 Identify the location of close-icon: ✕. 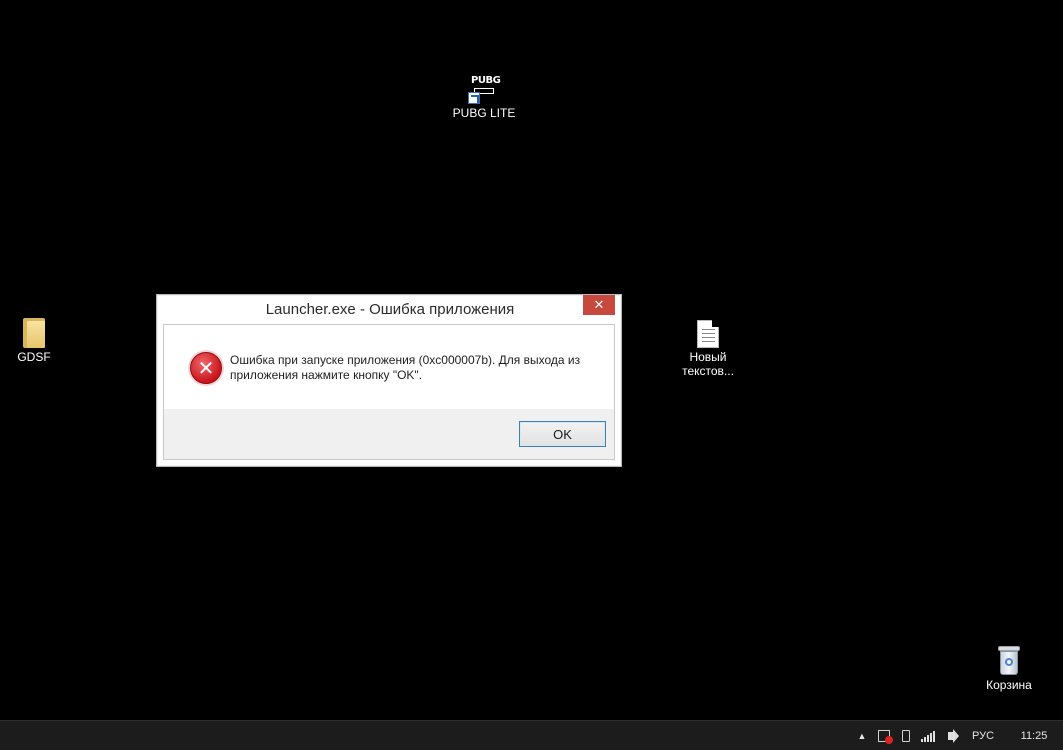
(599, 304).